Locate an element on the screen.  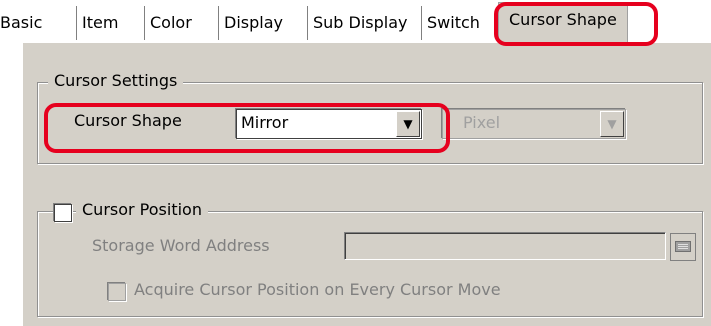
storage-word-address-label: Storage Word Address is located at coordinates (181, 245).